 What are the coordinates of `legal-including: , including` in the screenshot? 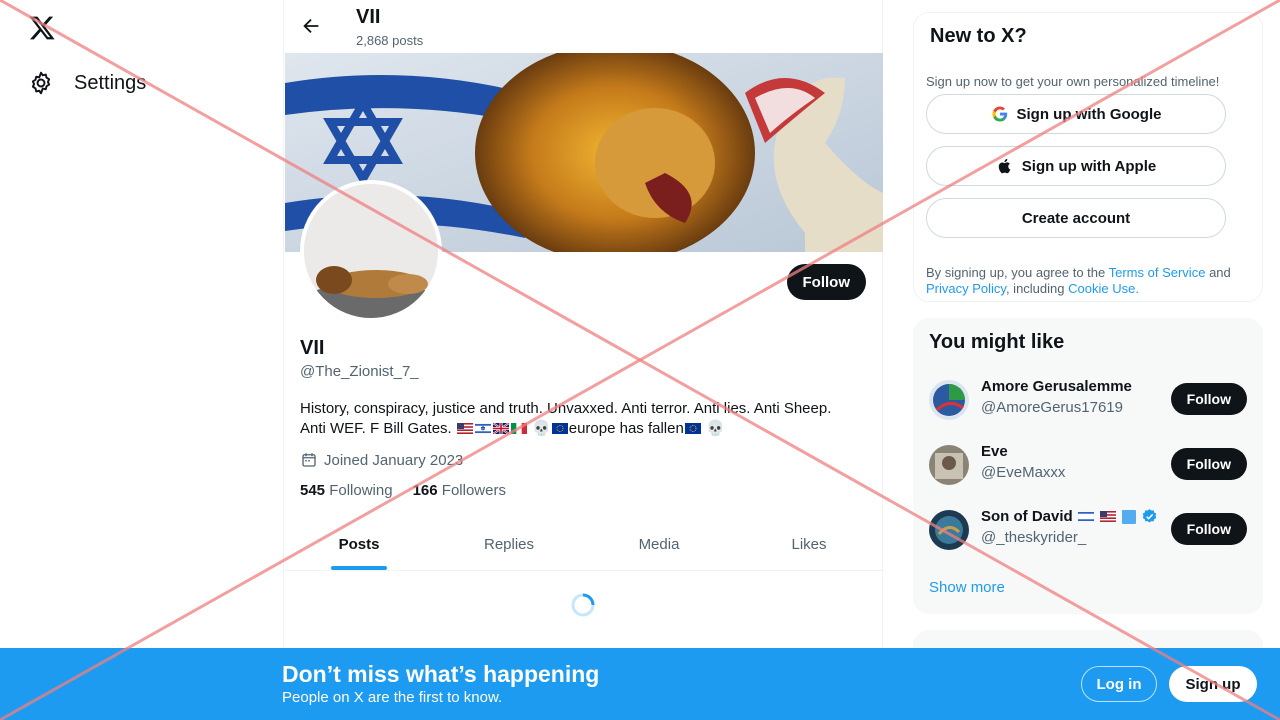 It's located at (1035, 288).